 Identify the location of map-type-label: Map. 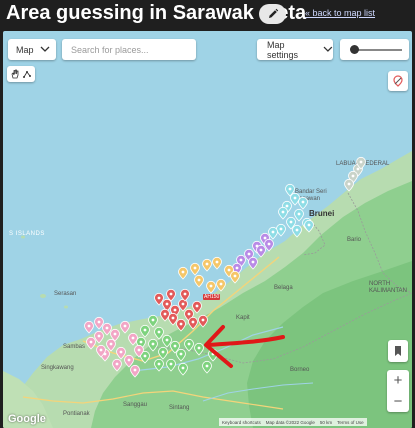
(25, 49).